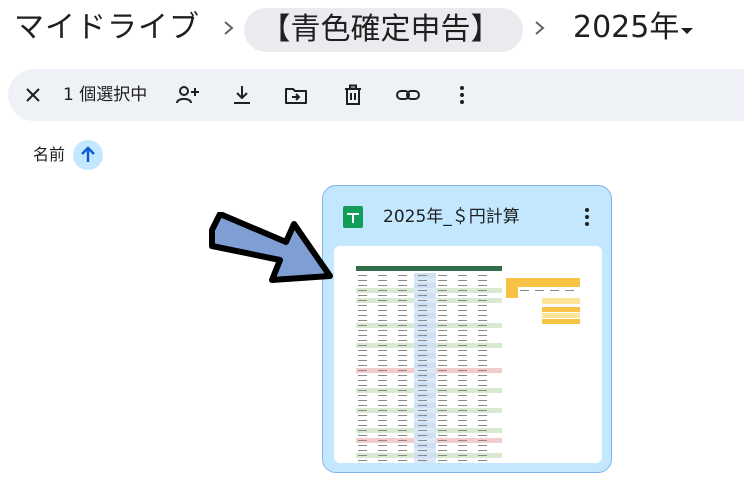 The height and width of the screenshot is (491, 744). I want to click on link-icon, so click(408, 95).